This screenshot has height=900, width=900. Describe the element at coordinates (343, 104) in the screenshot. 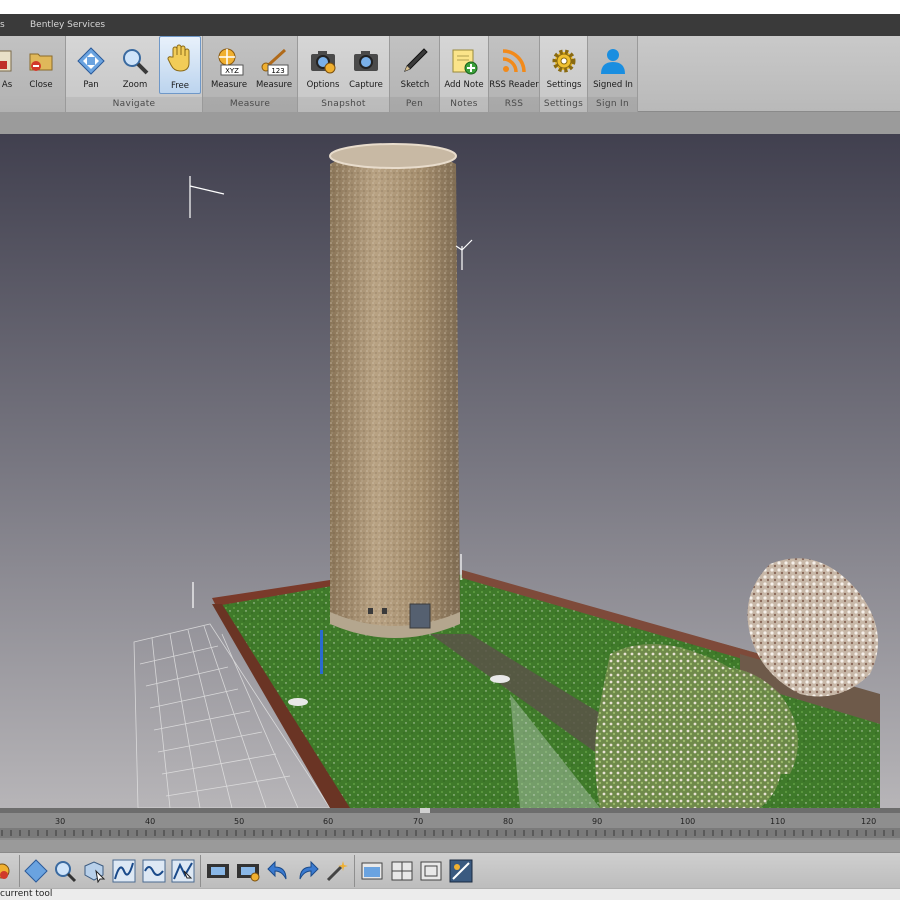

I see `group-label-snapshot: Snapshot` at that location.